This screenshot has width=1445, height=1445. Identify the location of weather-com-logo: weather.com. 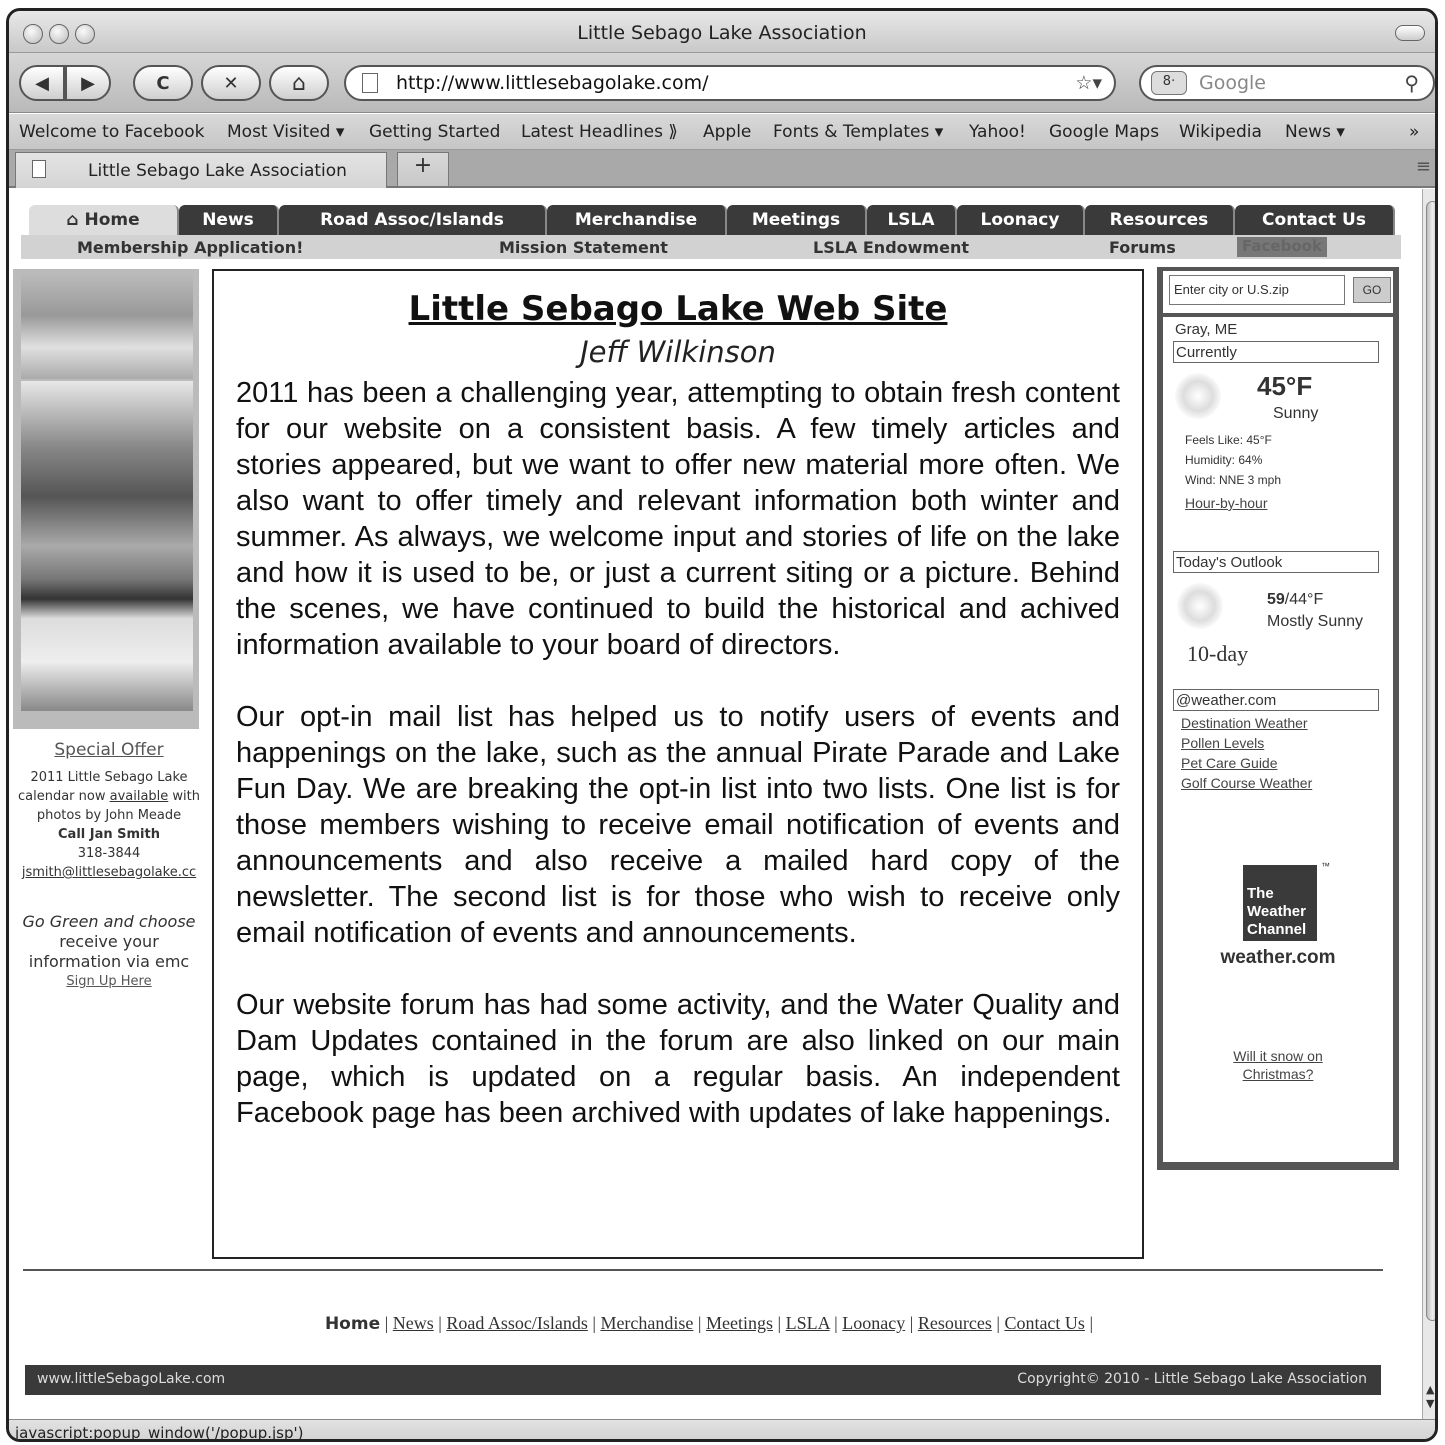
(1278, 958).